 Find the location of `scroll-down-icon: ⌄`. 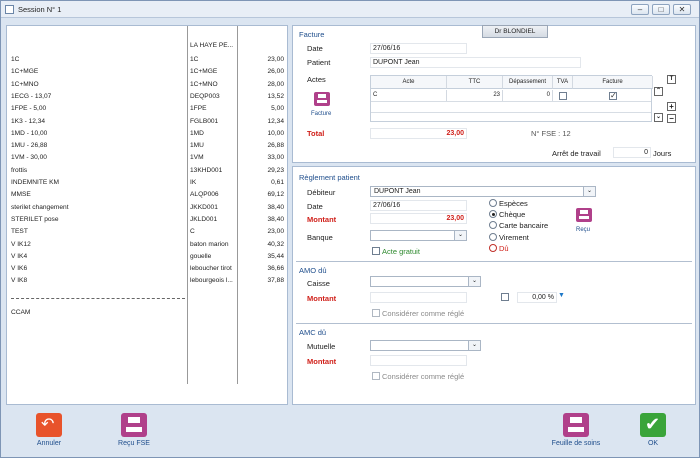

scroll-down-icon: ⌄ is located at coordinates (658, 117).